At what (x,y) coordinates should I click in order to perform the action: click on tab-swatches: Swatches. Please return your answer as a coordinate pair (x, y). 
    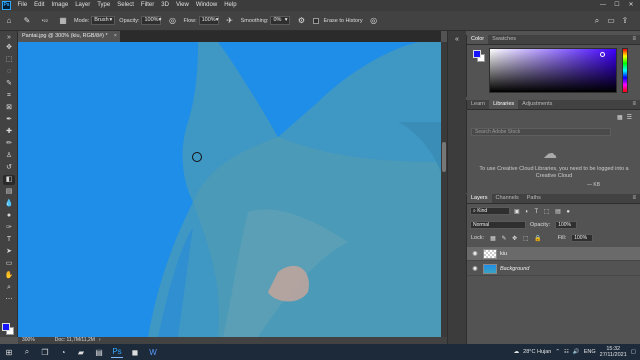
    Looking at the image, I should click on (504, 39).